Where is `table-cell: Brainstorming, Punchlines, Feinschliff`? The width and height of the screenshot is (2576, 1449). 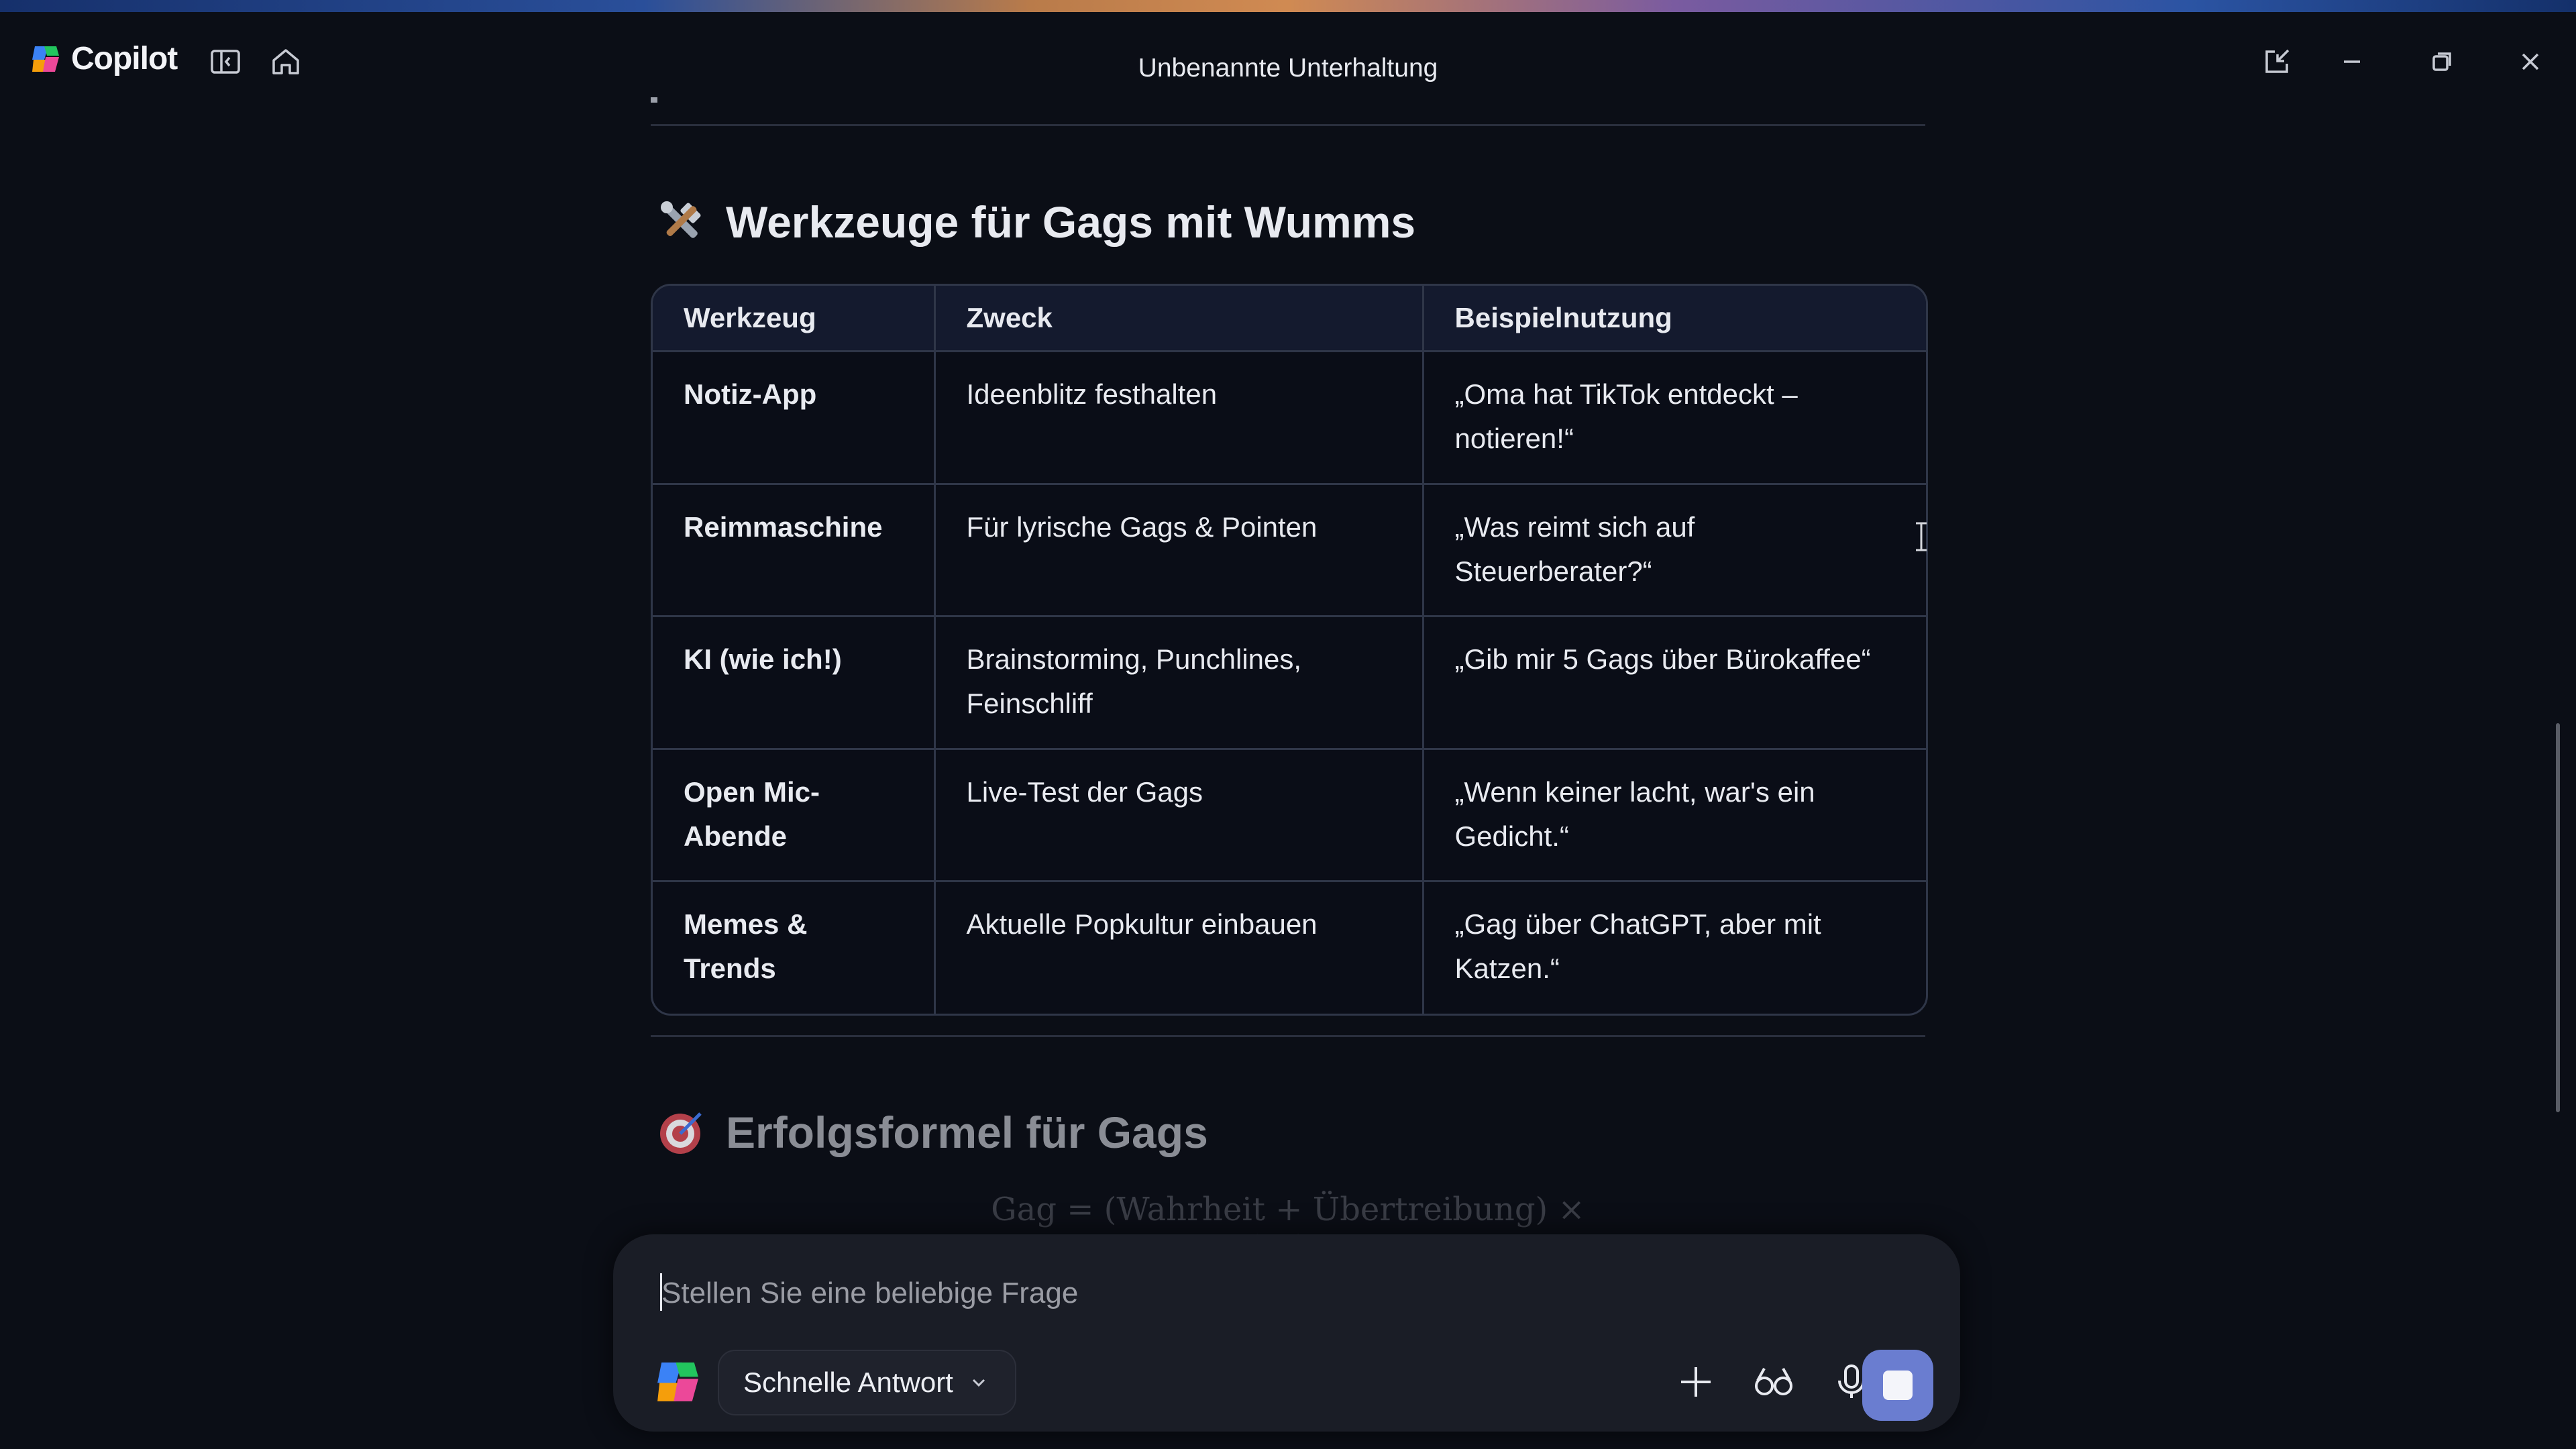 table-cell: Brainstorming, Punchlines, Feinschliff is located at coordinates (1179, 683).